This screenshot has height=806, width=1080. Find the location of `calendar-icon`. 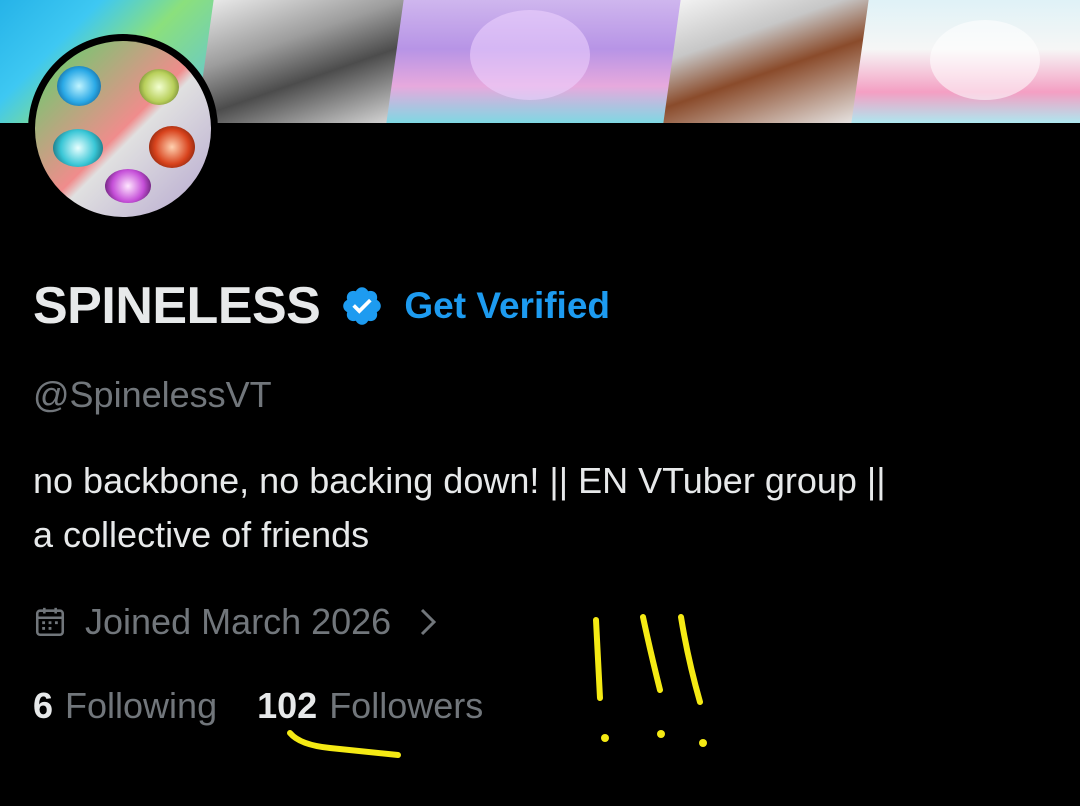

calendar-icon is located at coordinates (50, 622).